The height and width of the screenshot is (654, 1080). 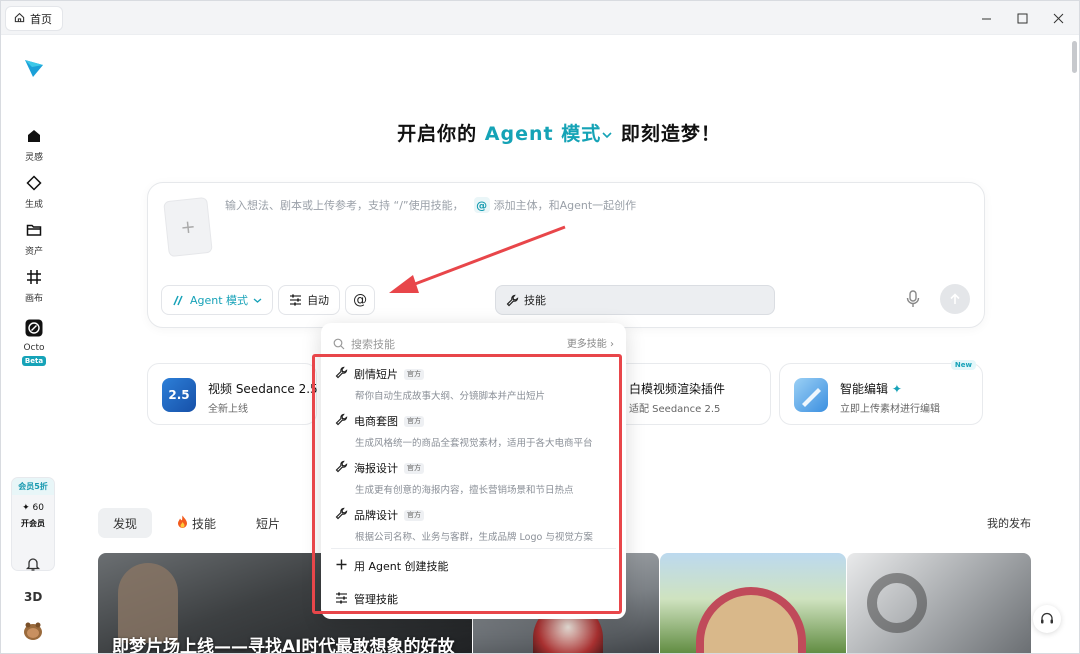 I want to click on tab-label: 技能, so click(x=204, y=523).